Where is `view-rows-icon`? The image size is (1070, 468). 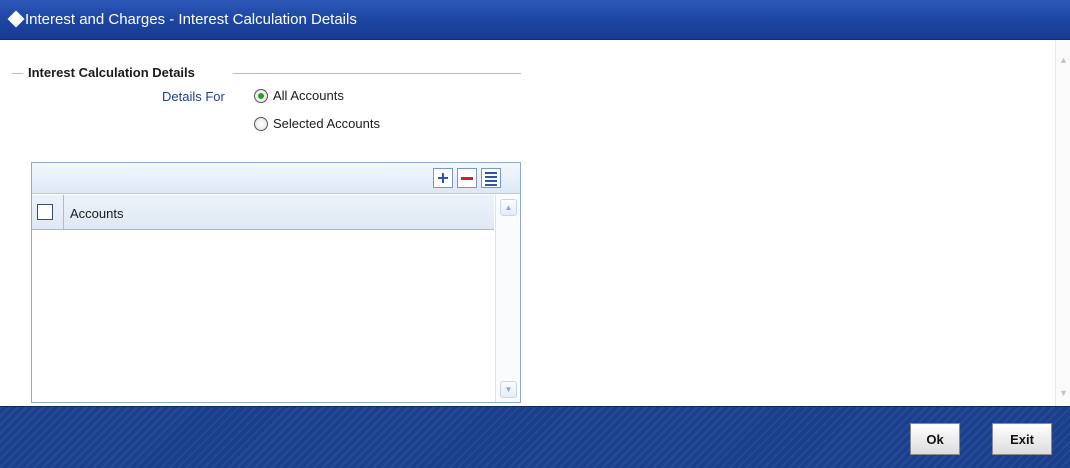
view-rows-icon is located at coordinates (491, 178).